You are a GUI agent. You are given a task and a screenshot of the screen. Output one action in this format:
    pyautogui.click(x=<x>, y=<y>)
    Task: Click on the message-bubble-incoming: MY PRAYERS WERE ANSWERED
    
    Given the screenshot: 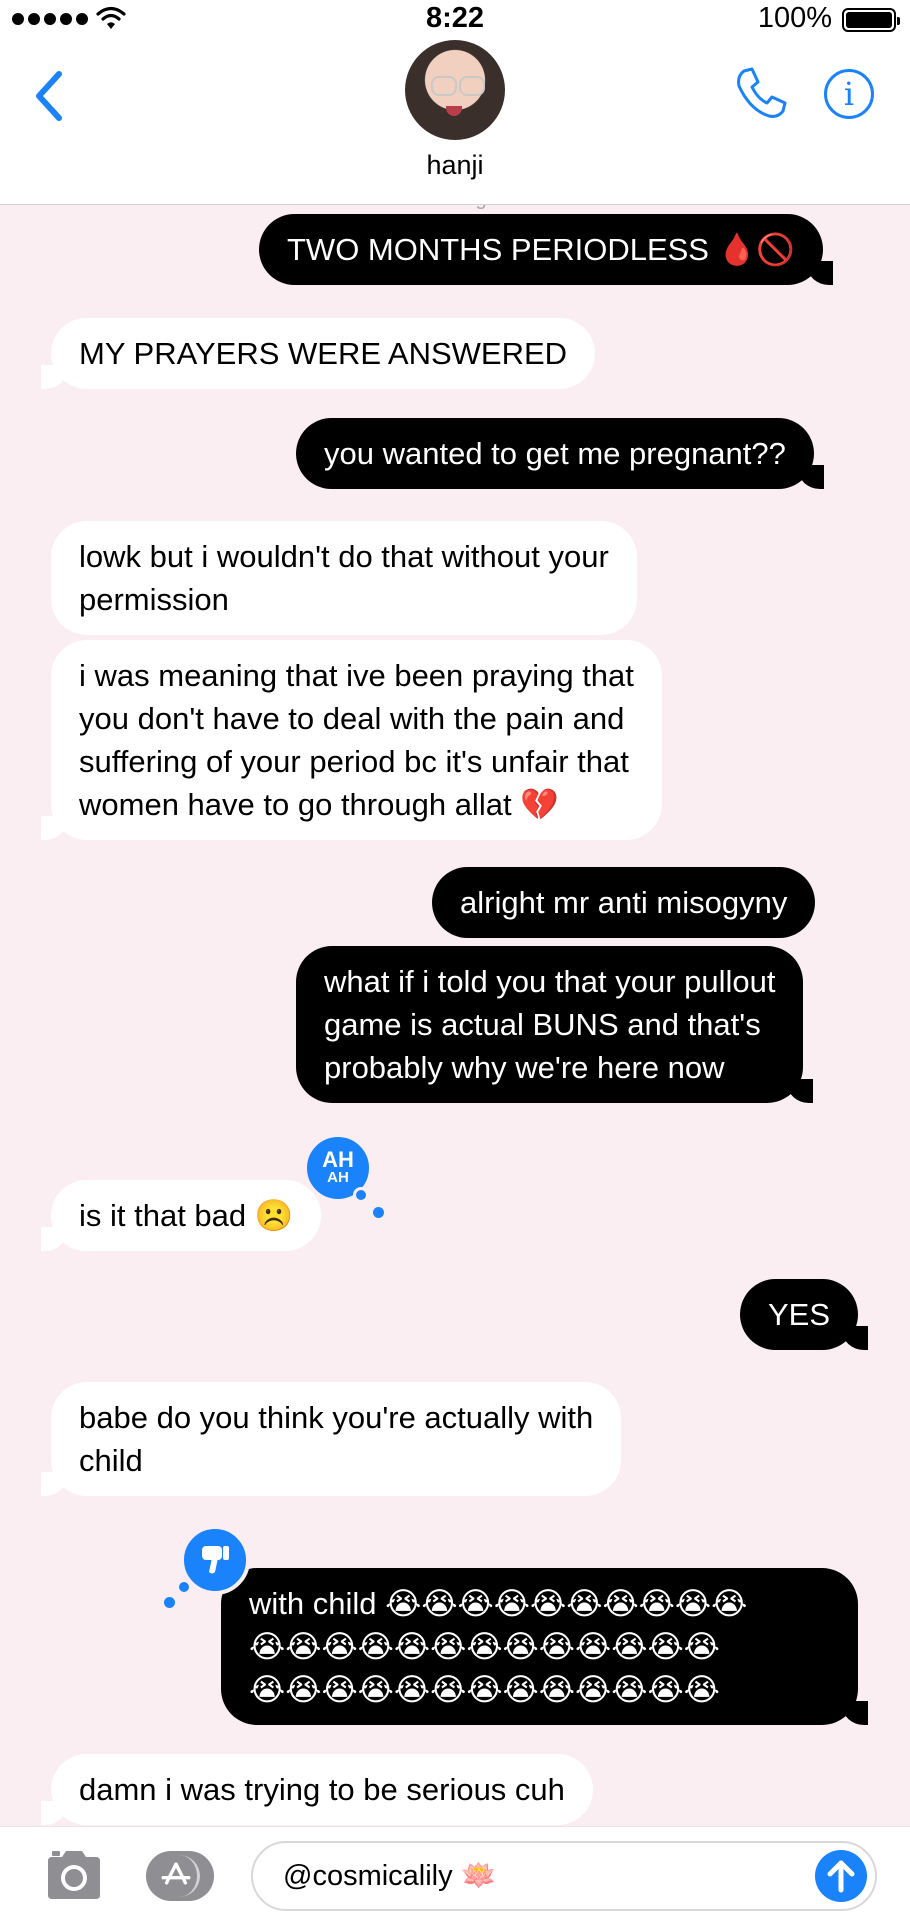 What is the action you would take?
    pyautogui.click(x=318, y=353)
    